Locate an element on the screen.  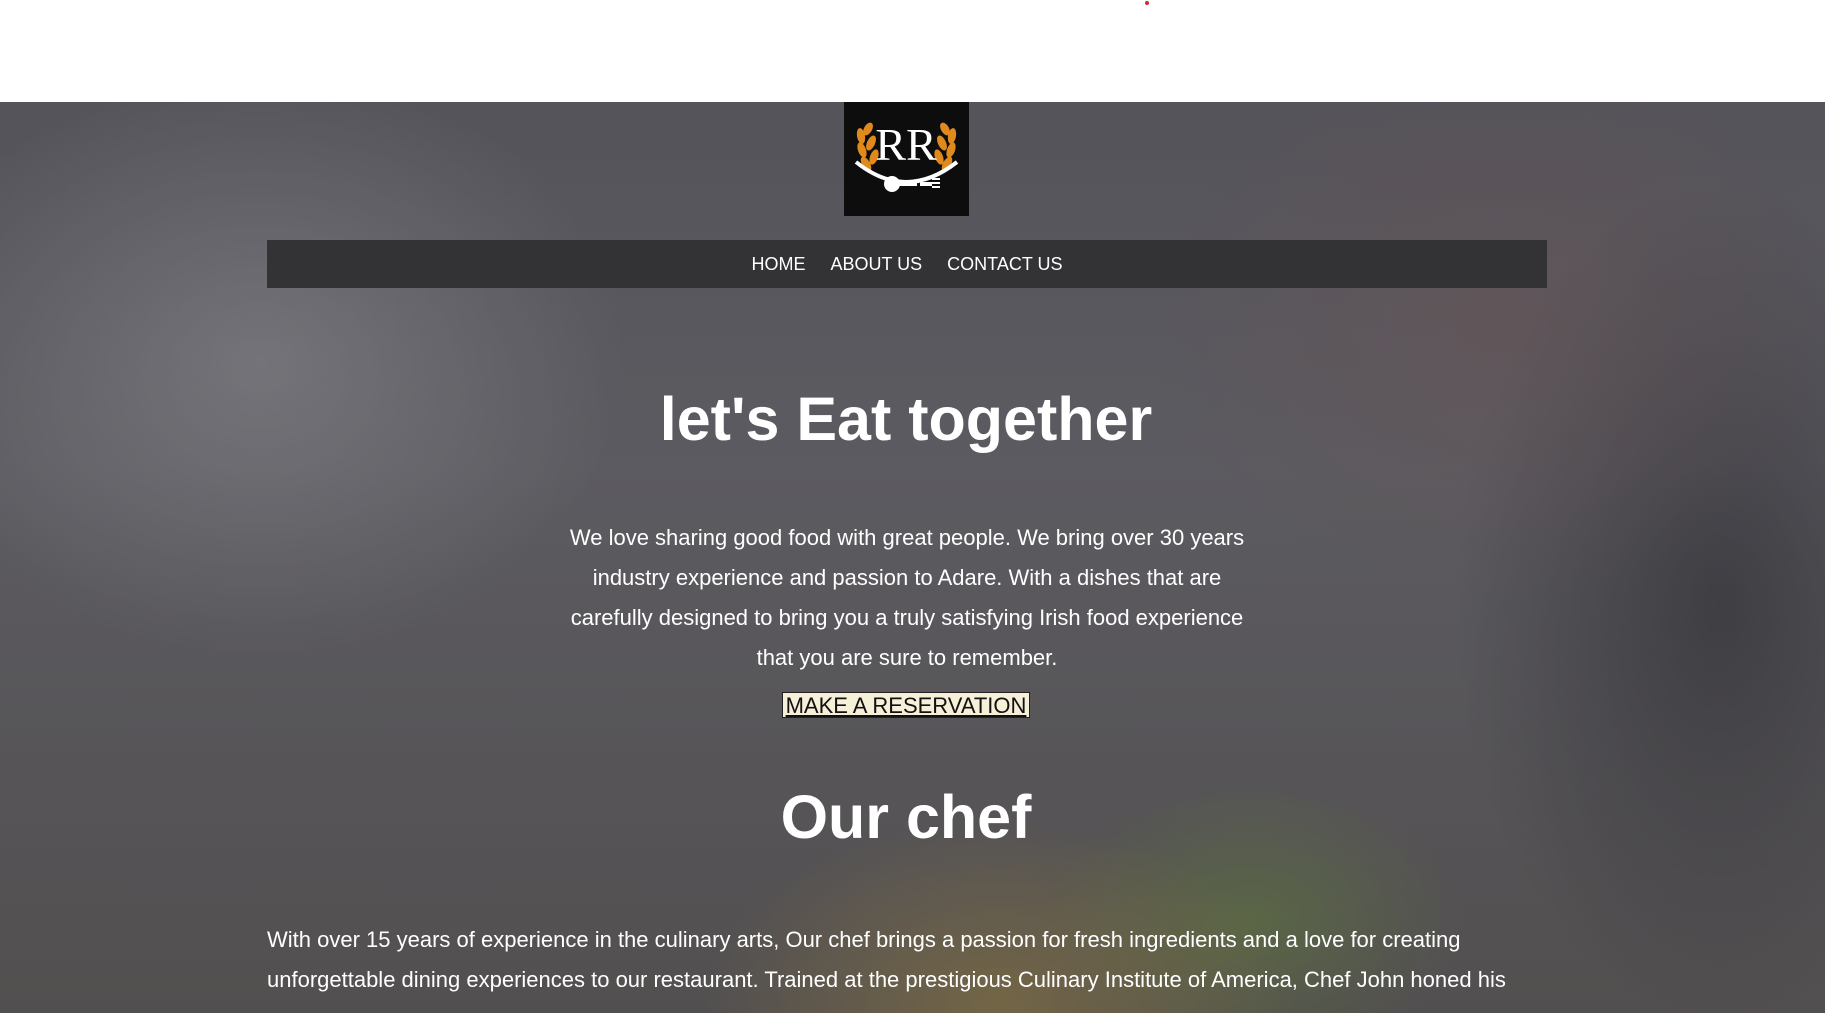
hero-headline: let's Eat together is located at coordinates (906, 419).